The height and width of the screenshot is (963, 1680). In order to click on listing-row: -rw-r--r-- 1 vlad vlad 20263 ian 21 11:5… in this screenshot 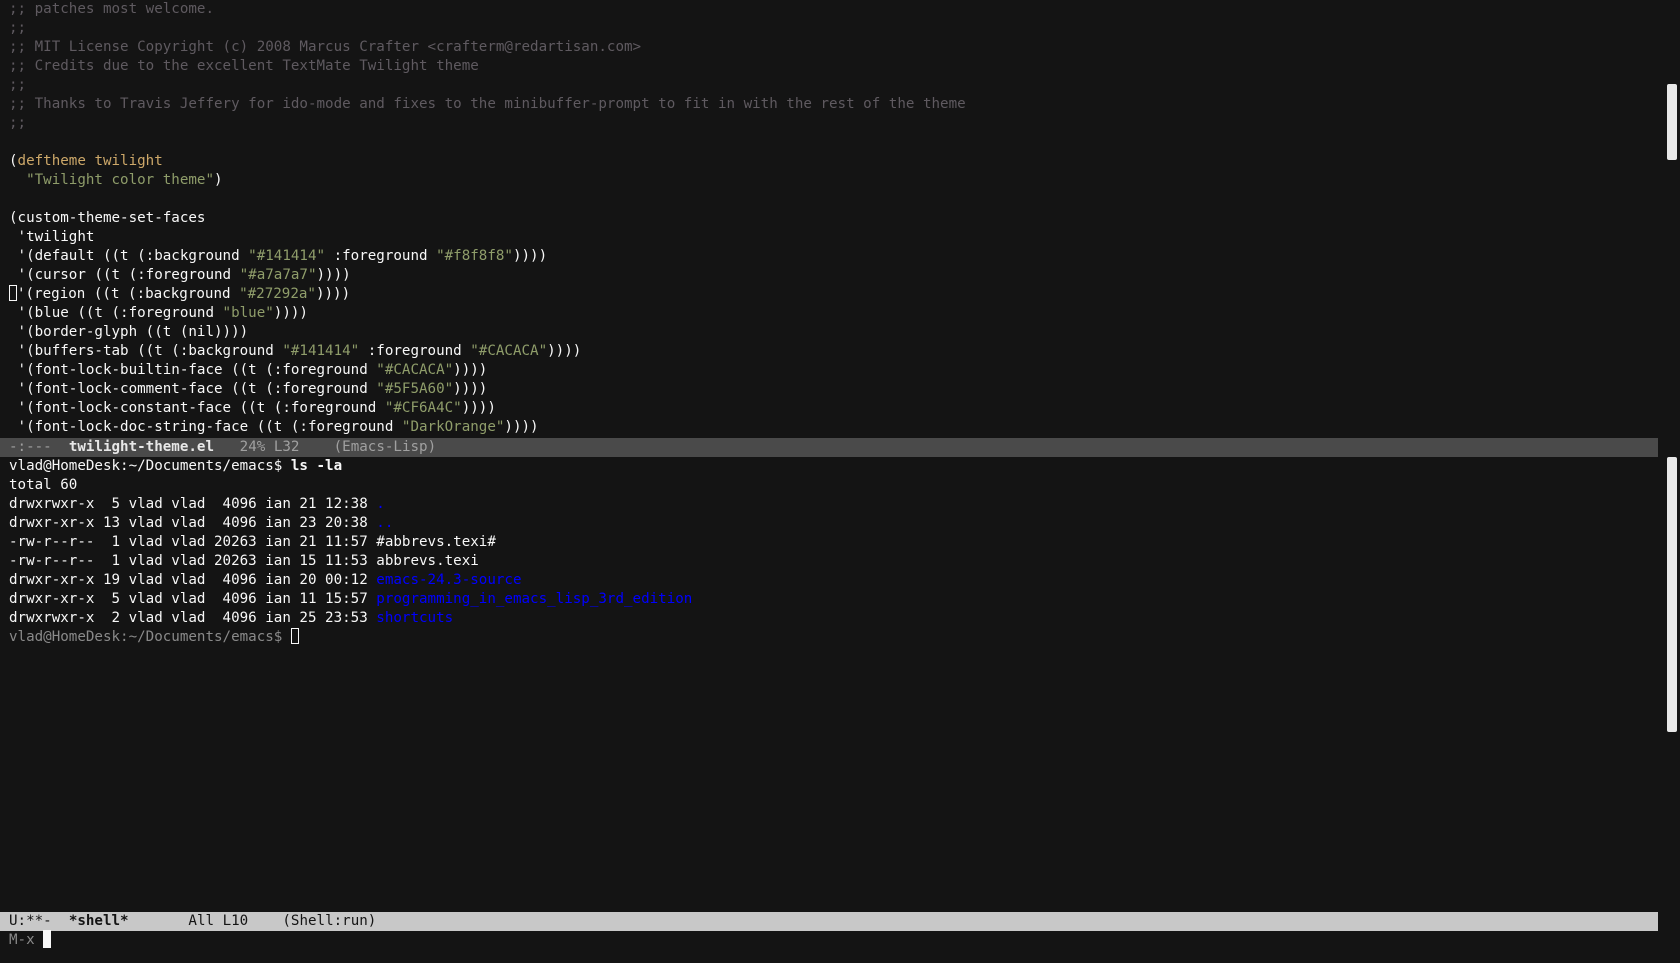, I will do `click(252, 542)`.